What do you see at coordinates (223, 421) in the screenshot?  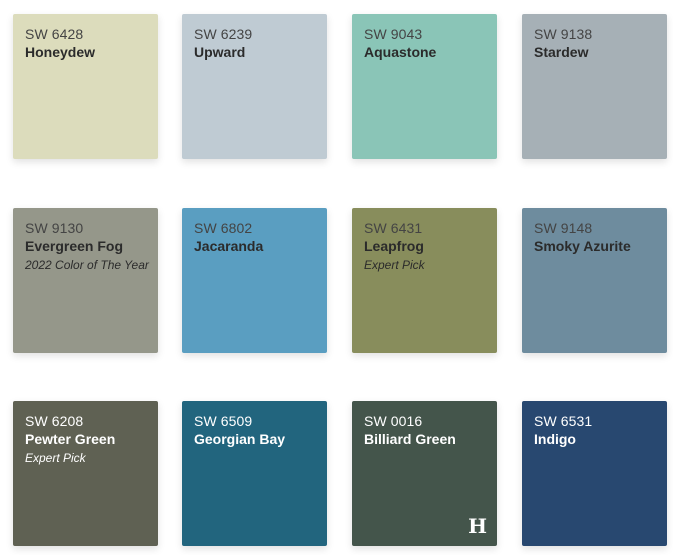 I see `swatch-code: SW 6509` at bounding box center [223, 421].